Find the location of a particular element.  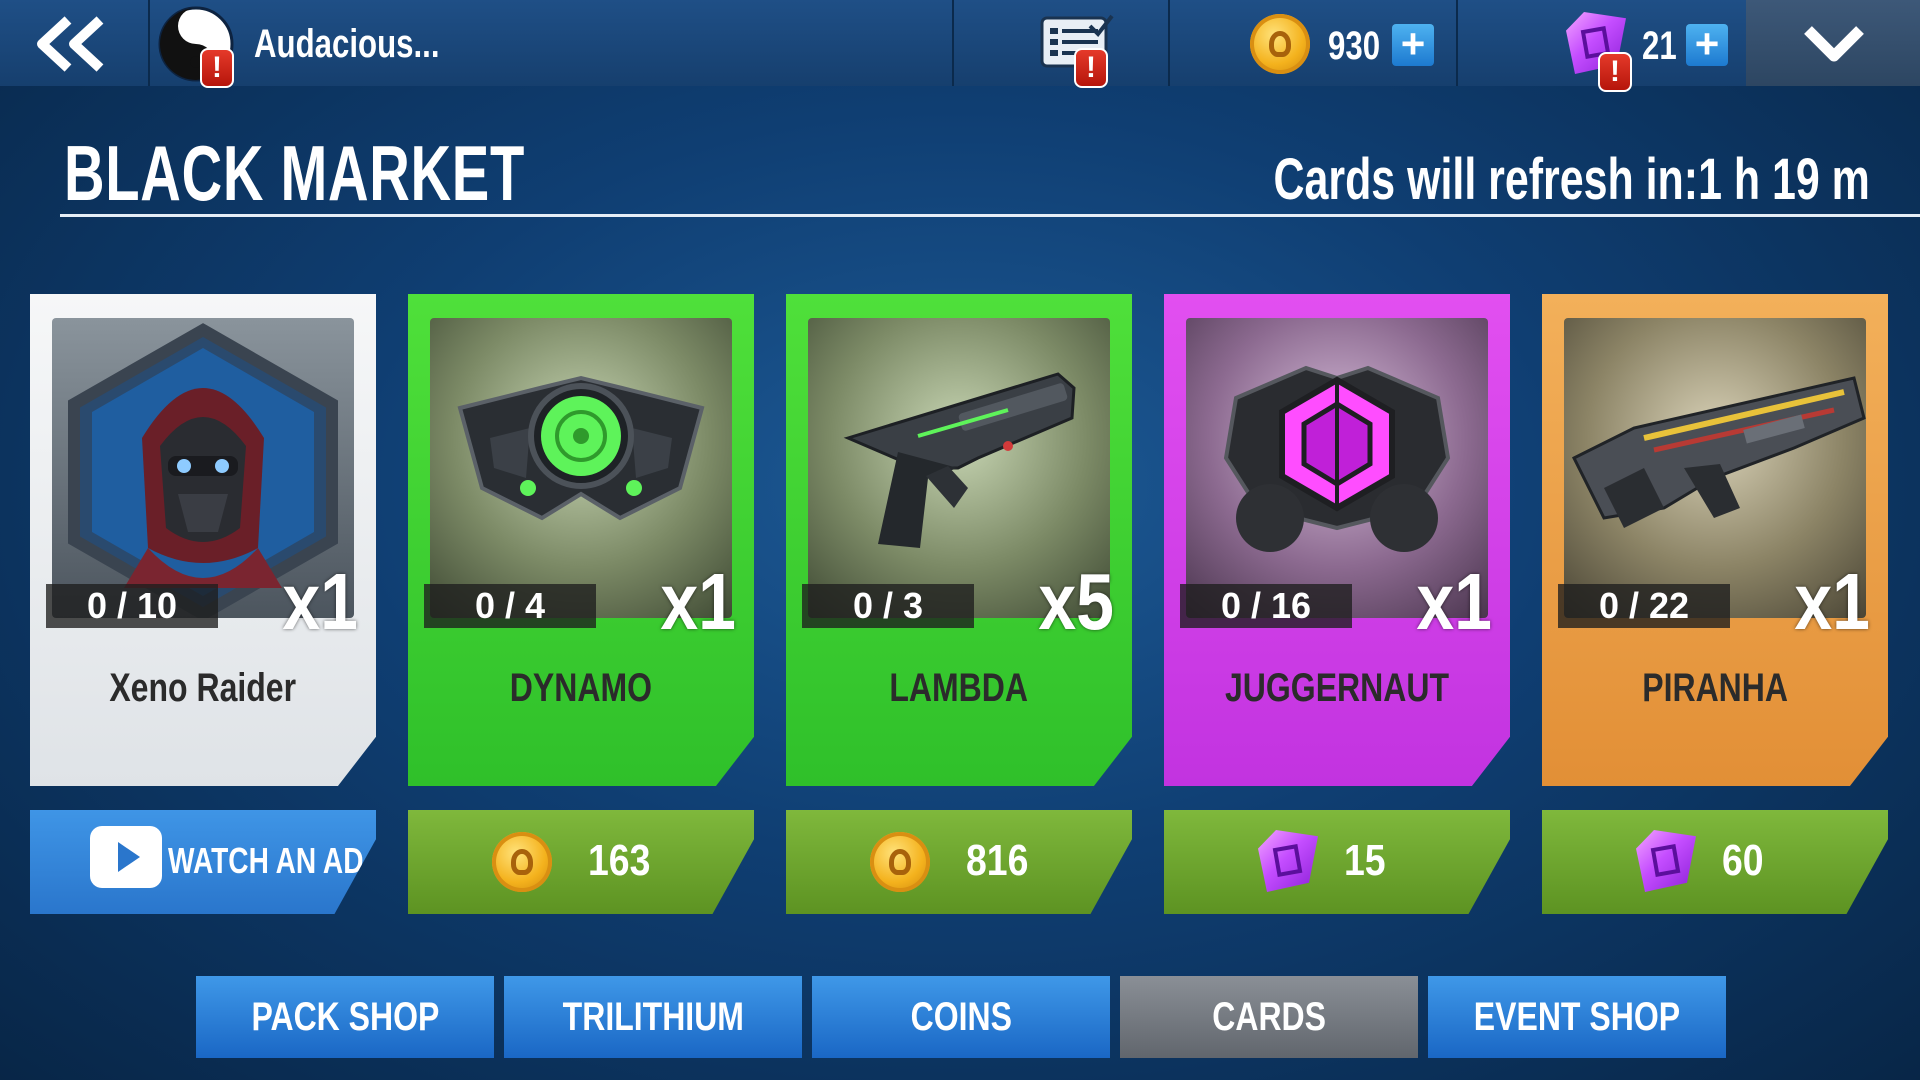

gems-alert-badge: ! is located at coordinates (1615, 72).